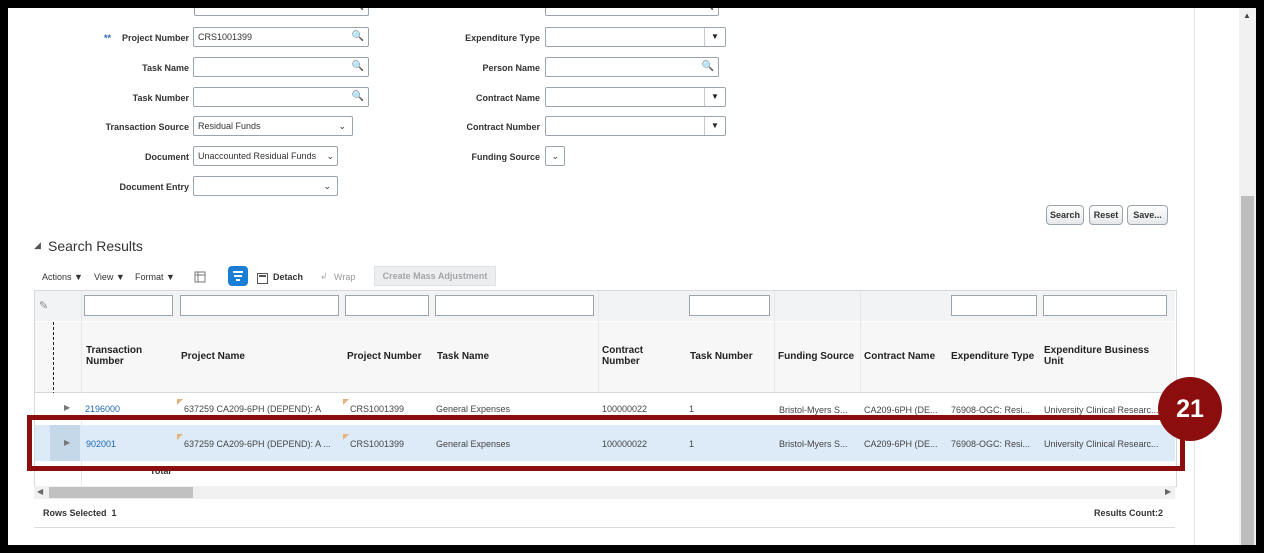 The height and width of the screenshot is (553, 1264). What do you see at coordinates (473, 409) in the screenshot?
I see `task-name-cell: General Expenses` at bounding box center [473, 409].